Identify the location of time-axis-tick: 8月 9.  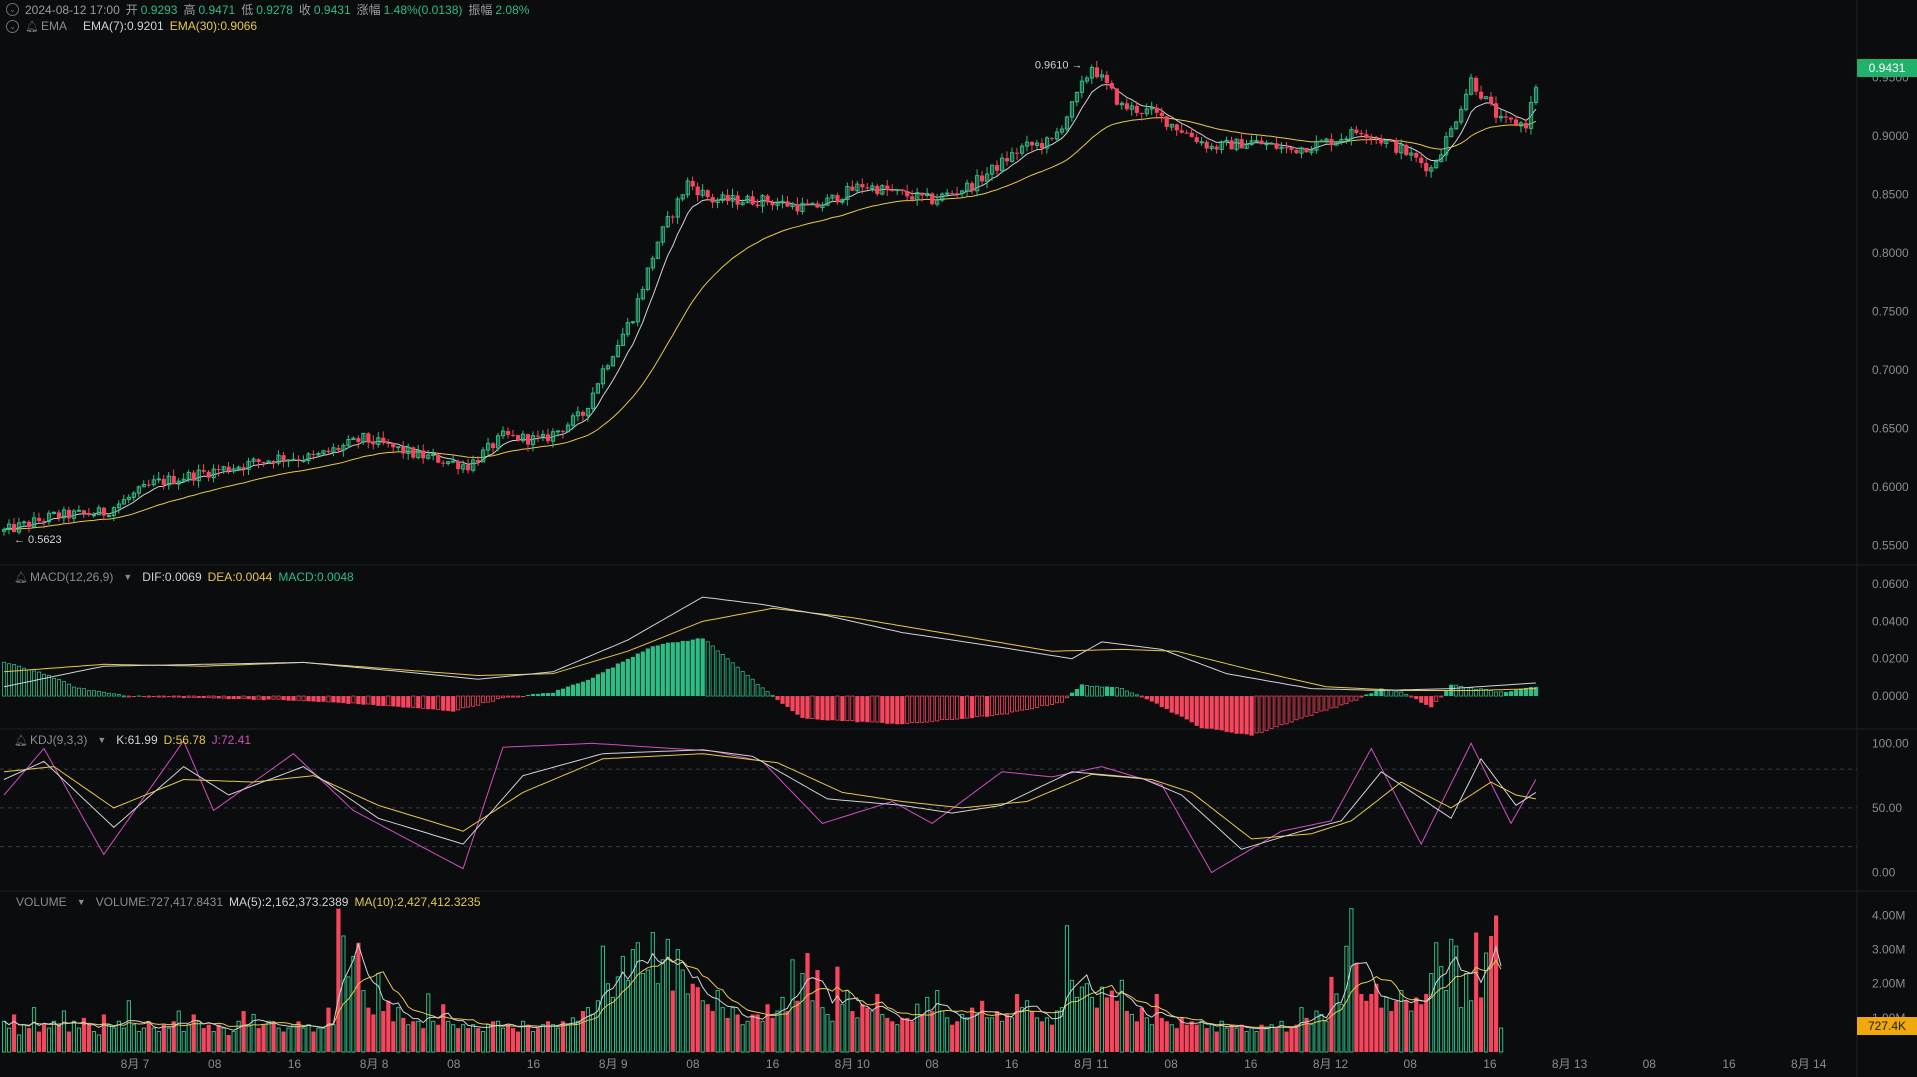
(613, 1064).